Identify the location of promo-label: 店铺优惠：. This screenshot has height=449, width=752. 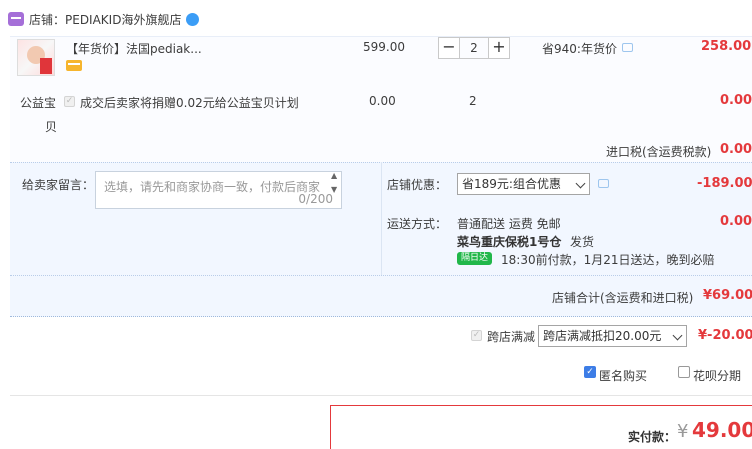
(417, 185).